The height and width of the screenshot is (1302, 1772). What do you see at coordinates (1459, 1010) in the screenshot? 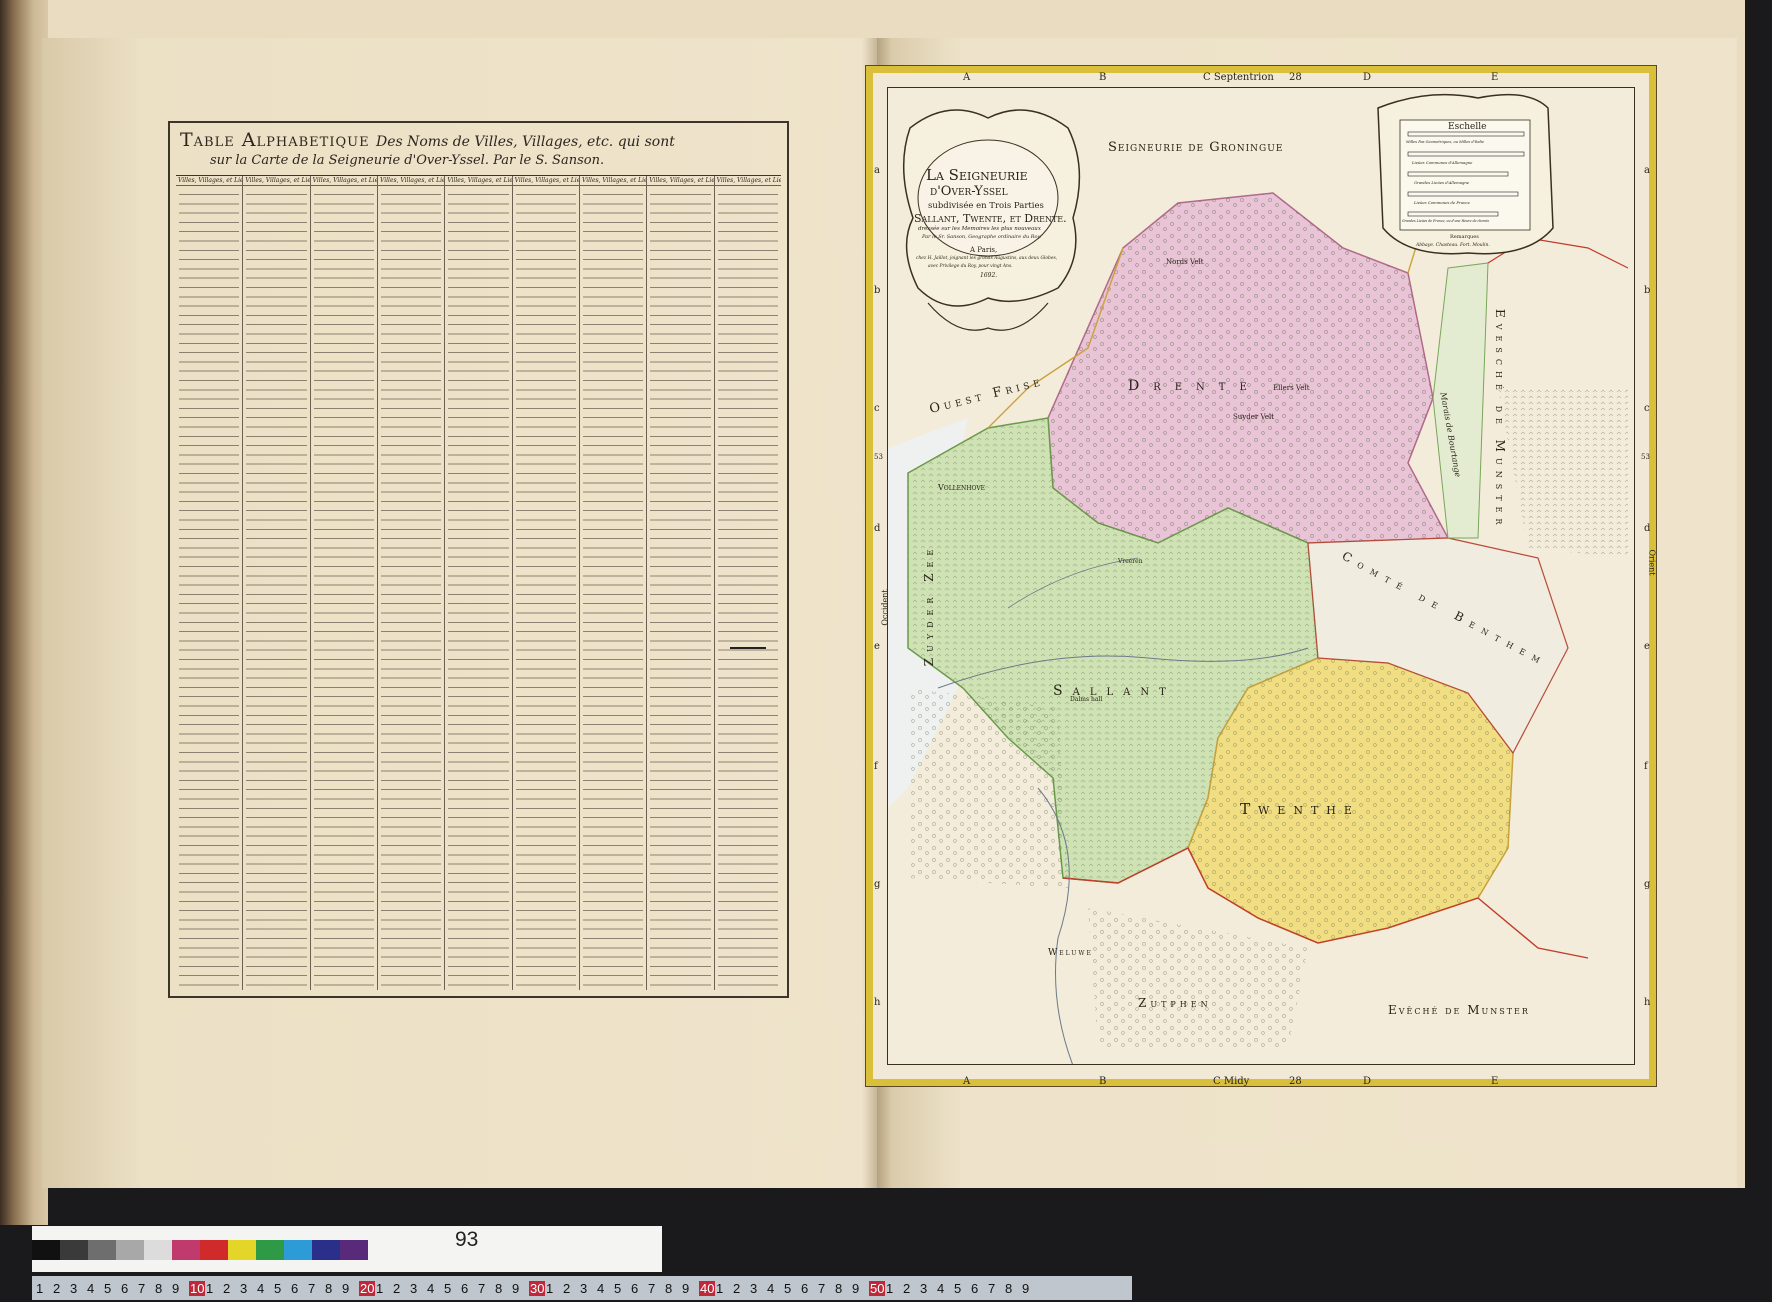
I see `label-munster-south: Evêché de Munster` at bounding box center [1459, 1010].